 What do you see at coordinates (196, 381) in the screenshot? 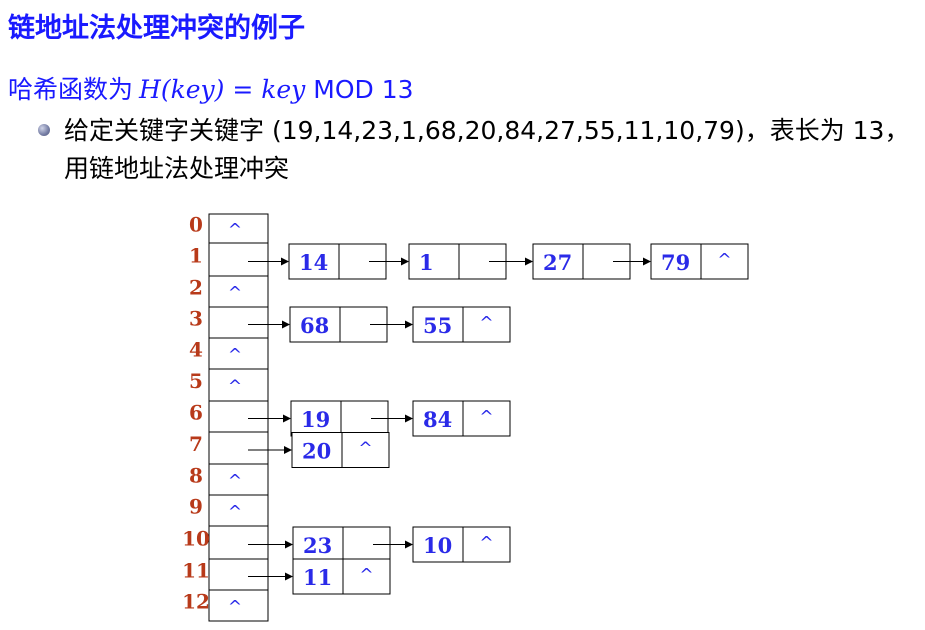
I see `slot-index-label: 5` at bounding box center [196, 381].